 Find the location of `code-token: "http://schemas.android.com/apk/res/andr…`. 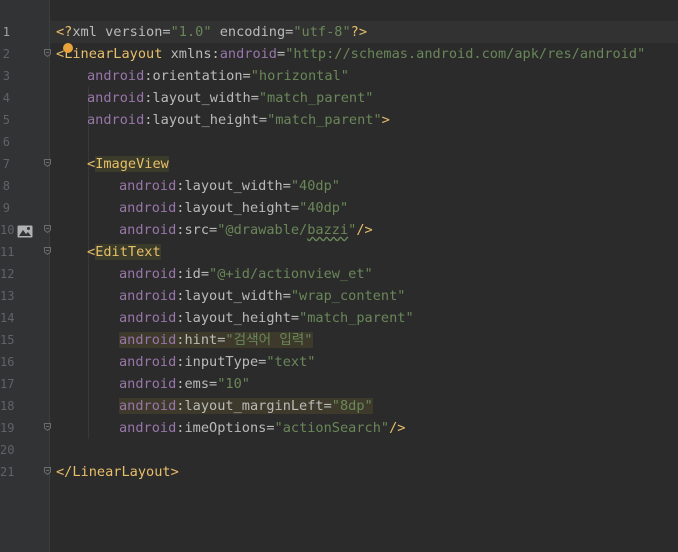

code-token: "http://schemas.android.com/apk/res/andr… is located at coordinates (465, 54).